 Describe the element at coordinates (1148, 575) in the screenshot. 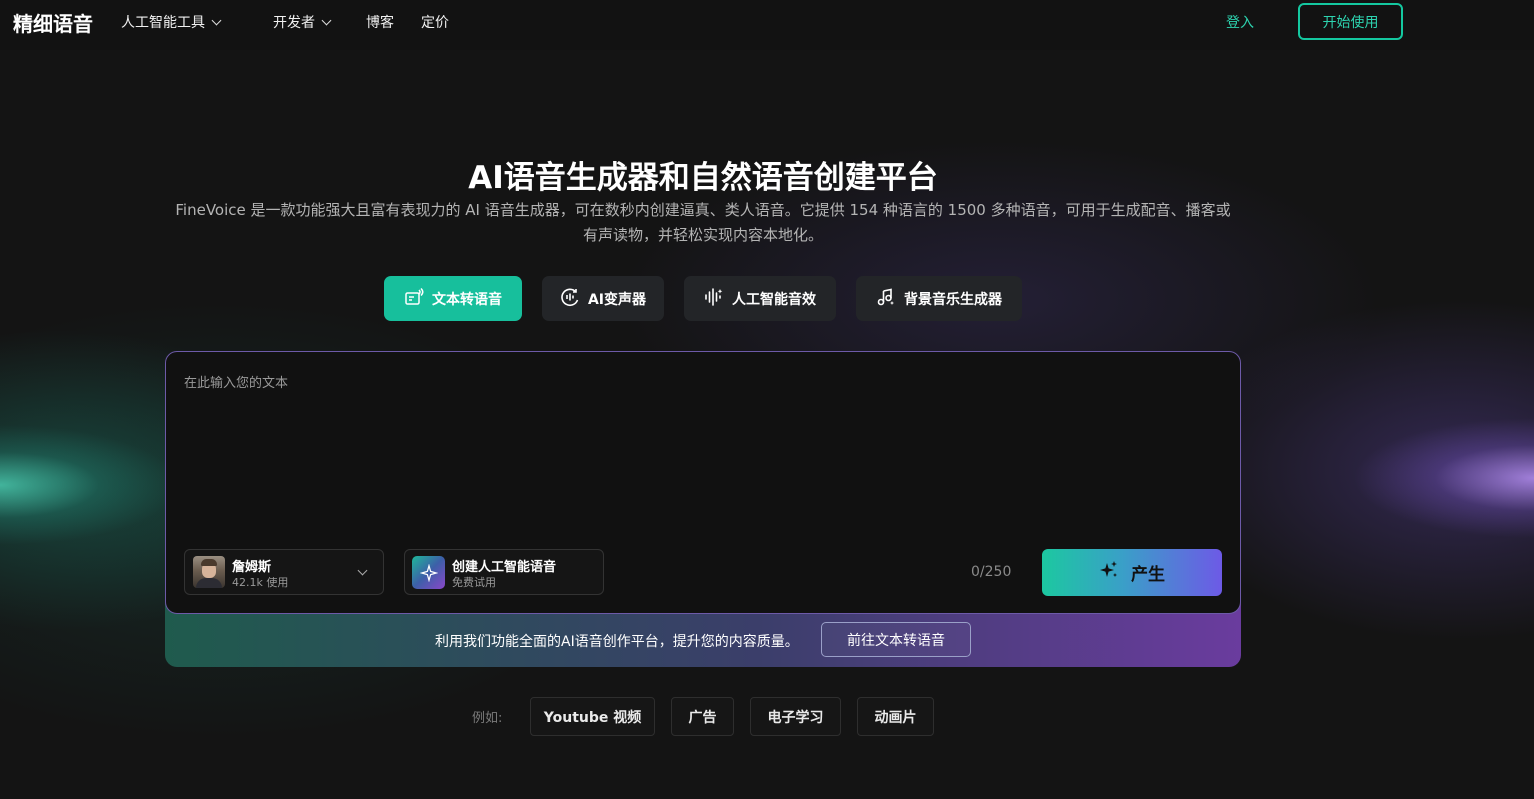

I see `generate-label: 产生` at that location.